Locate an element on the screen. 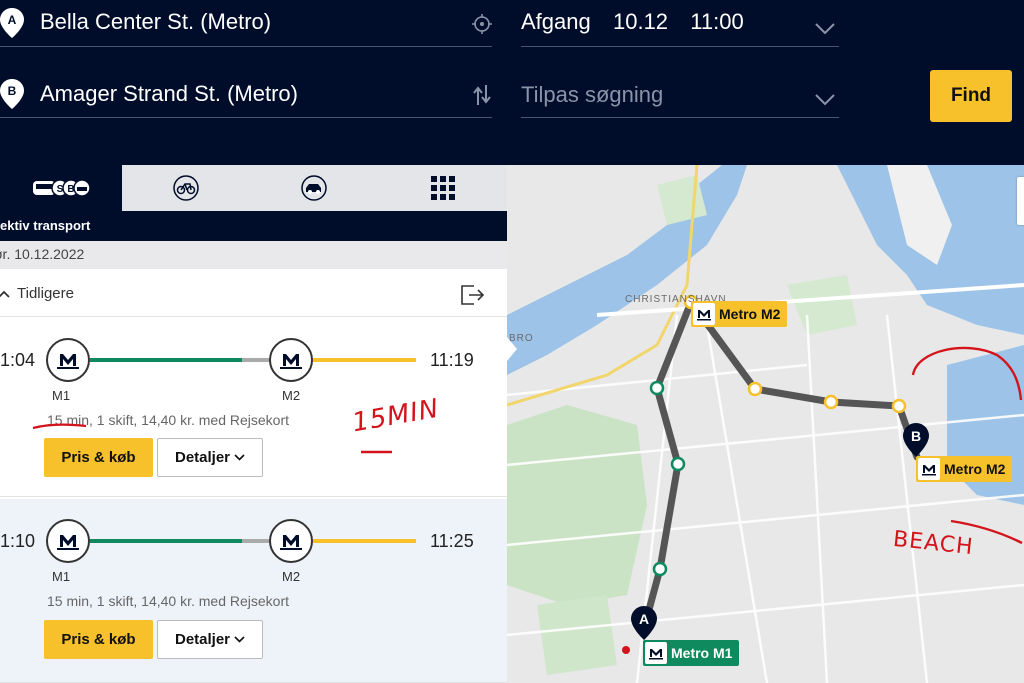  handwritten-dash is located at coordinates (376, 452).